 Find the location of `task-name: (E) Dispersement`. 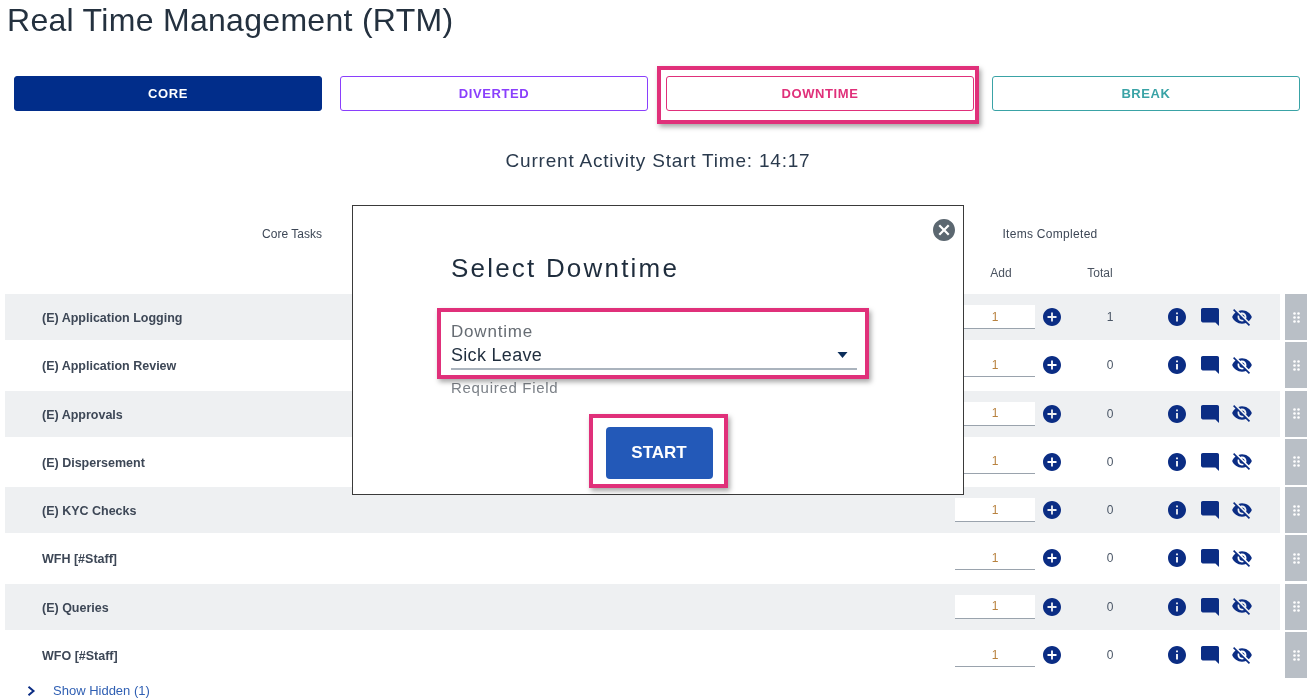

task-name: (E) Dispersement is located at coordinates (93, 462).